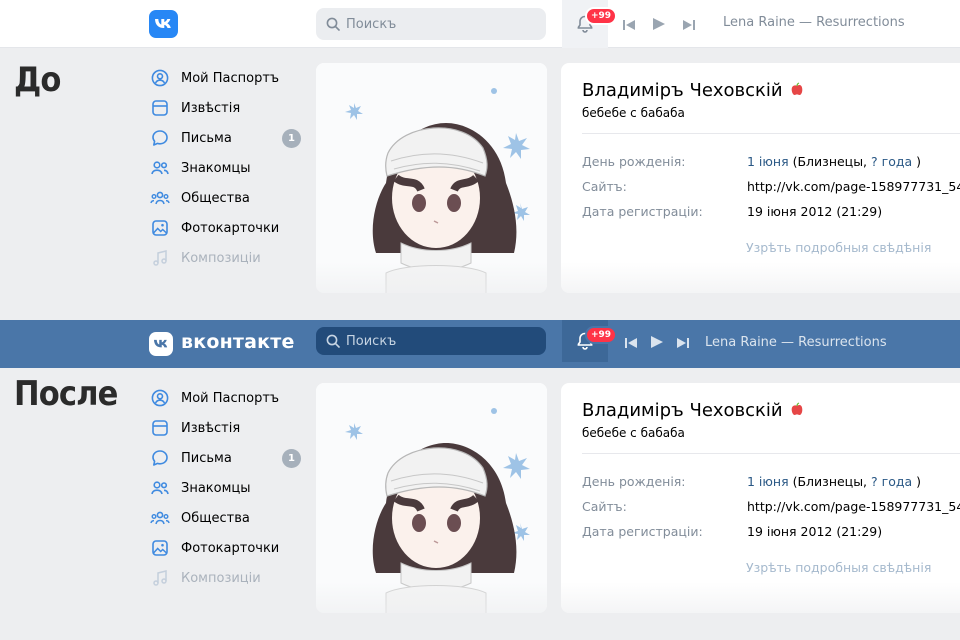 The height and width of the screenshot is (640, 960). Describe the element at coordinates (37, 80) in the screenshot. I see `before-label: До` at that location.